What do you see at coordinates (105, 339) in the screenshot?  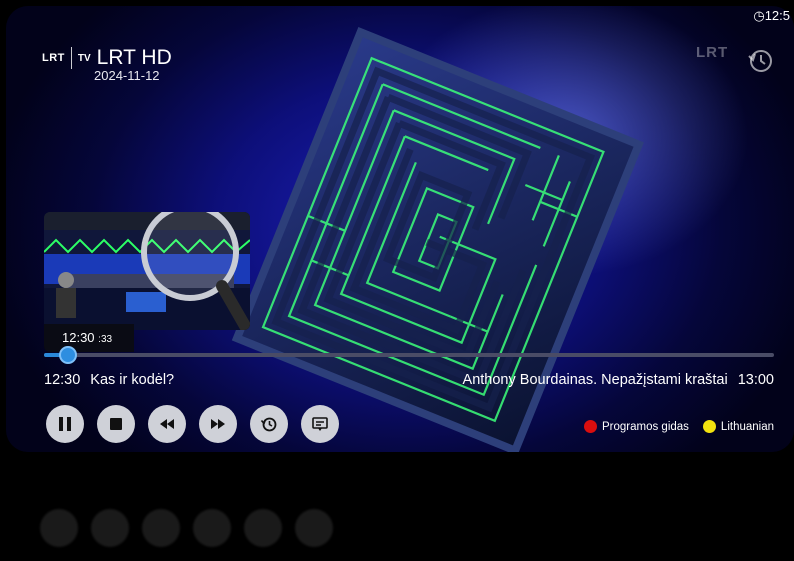 I see `preview-time-seconds: :33` at bounding box center [105, 339].